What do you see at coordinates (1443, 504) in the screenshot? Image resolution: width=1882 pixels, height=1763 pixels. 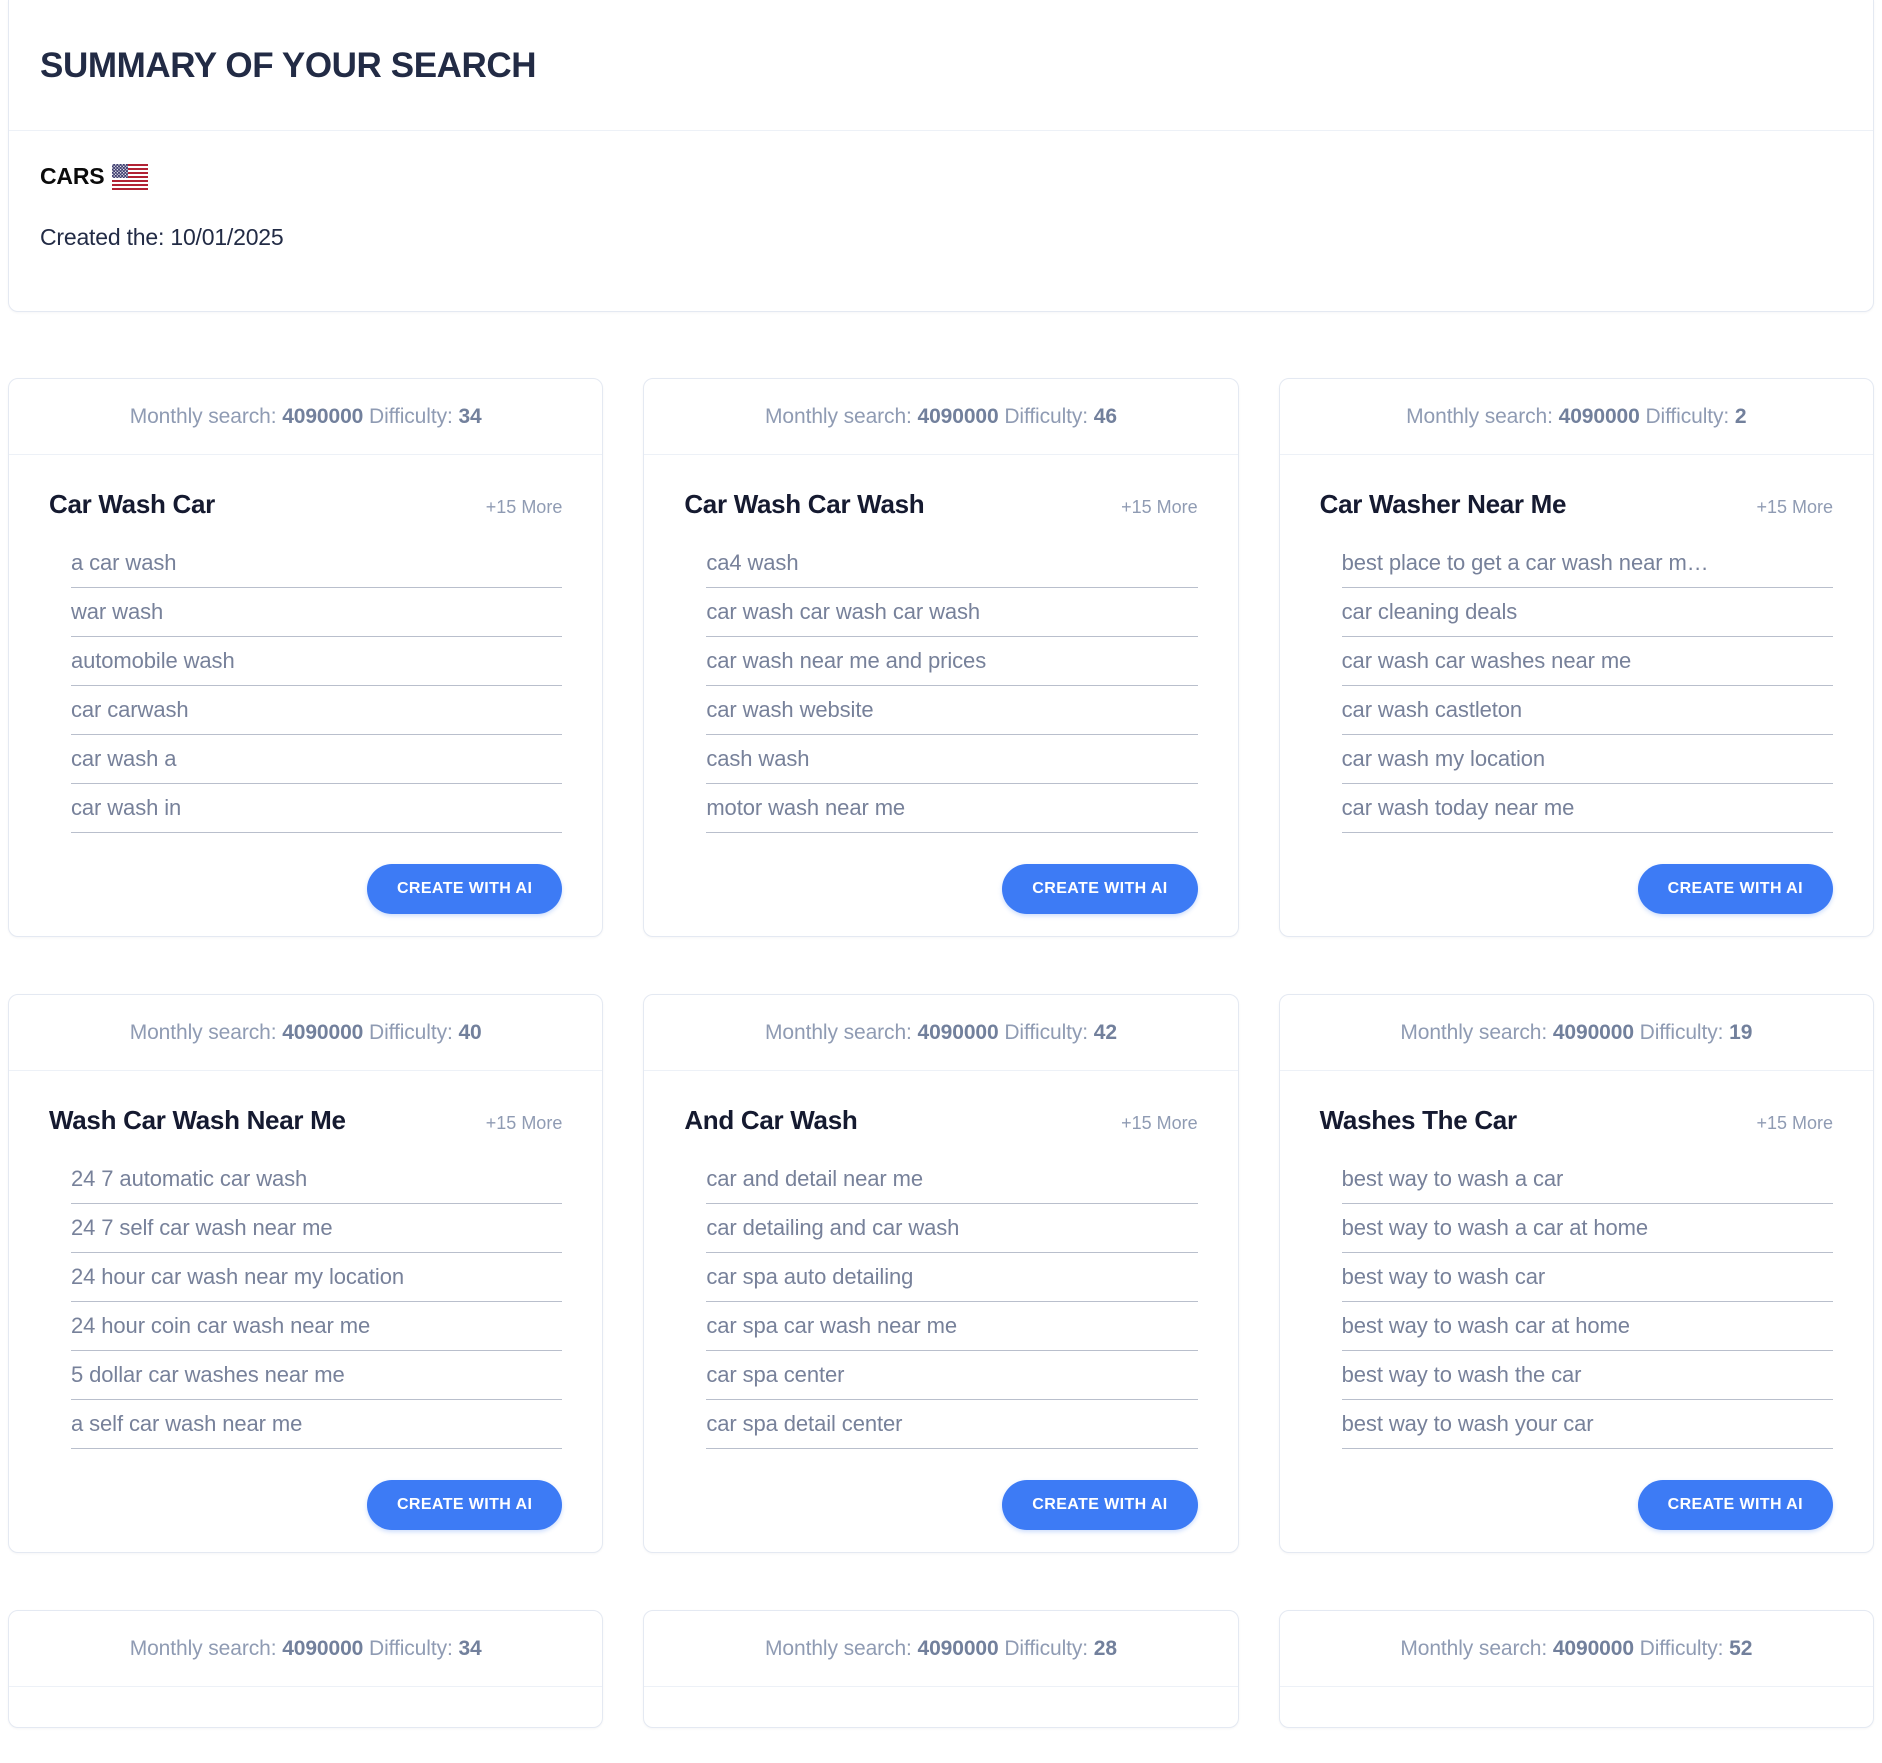 I see `keyword-title: Car Washer Near Me` at bounding box center [1443, 504].